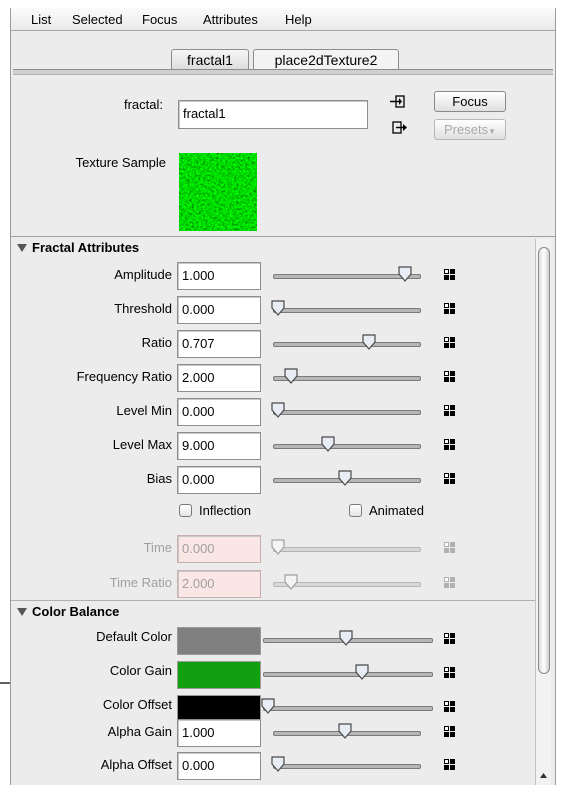  Describe the element at coordinates (219, 412) in the screenshot. I see `level-min-field: 0.000` at that location.